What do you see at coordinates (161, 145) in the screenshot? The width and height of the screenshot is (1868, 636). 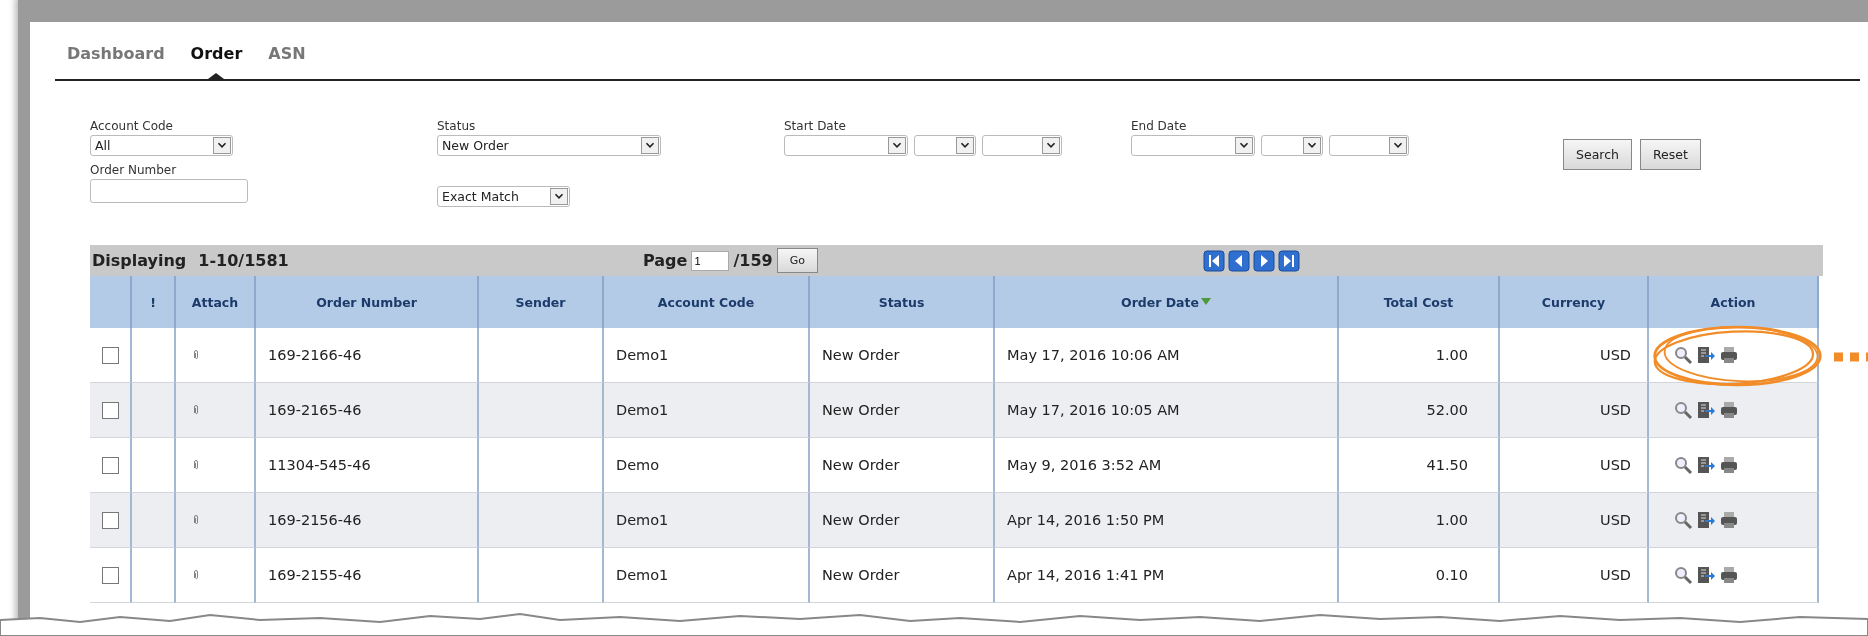 I see `account-code-select: All` at bounding box center [161, 145].